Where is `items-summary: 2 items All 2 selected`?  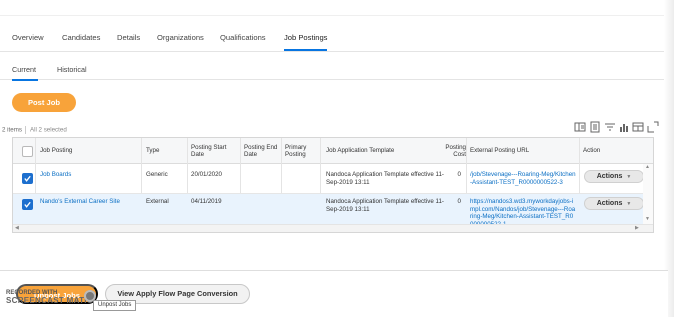 items-summary: 2 items All 2 selected is located at coordinates (34, 130).